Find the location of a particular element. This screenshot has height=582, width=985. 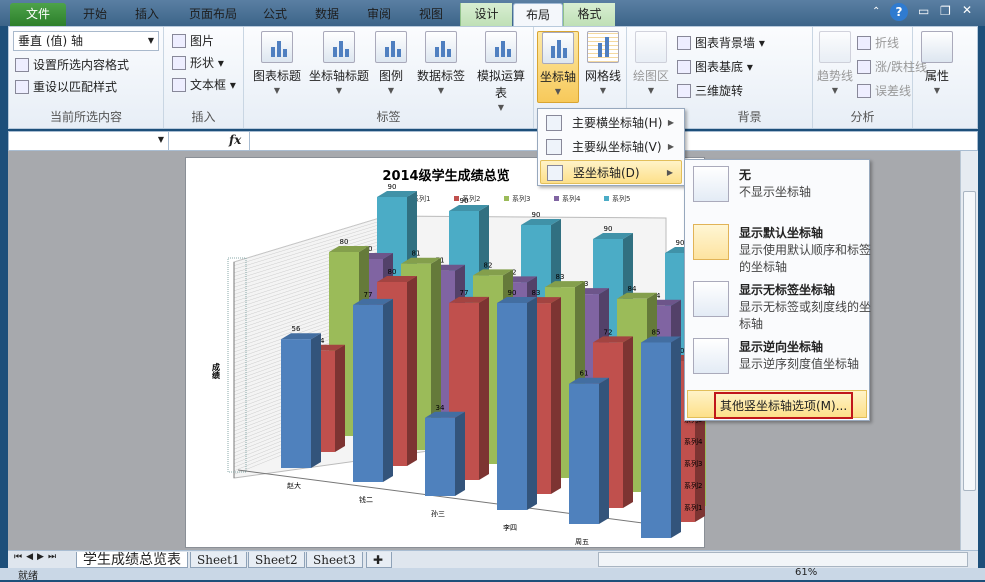

properties-button: 属性 ▼ is located at coordinates (937, 63).